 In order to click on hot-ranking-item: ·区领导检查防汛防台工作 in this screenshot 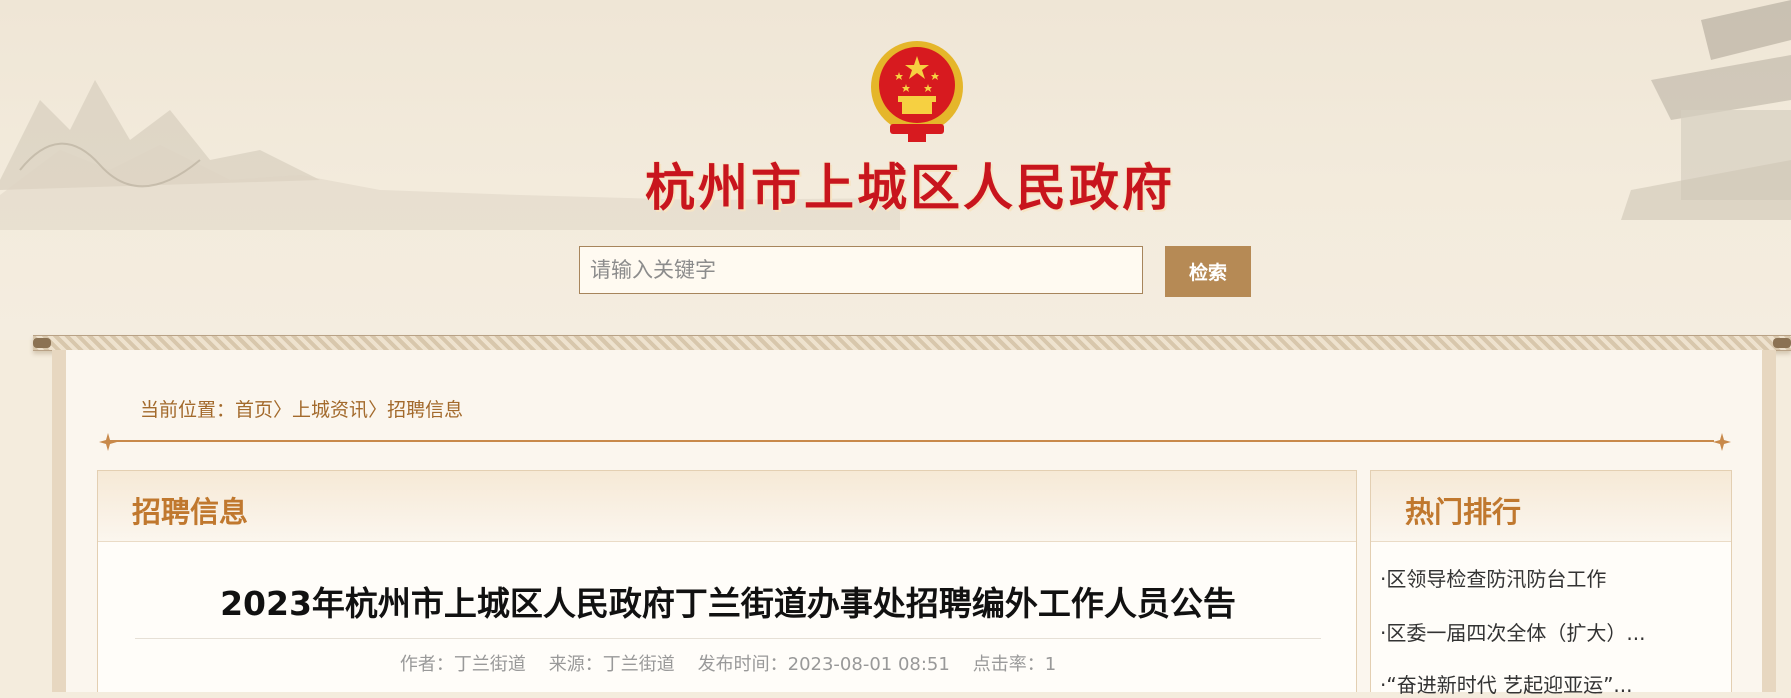, I will do `click(1552, 577)`.